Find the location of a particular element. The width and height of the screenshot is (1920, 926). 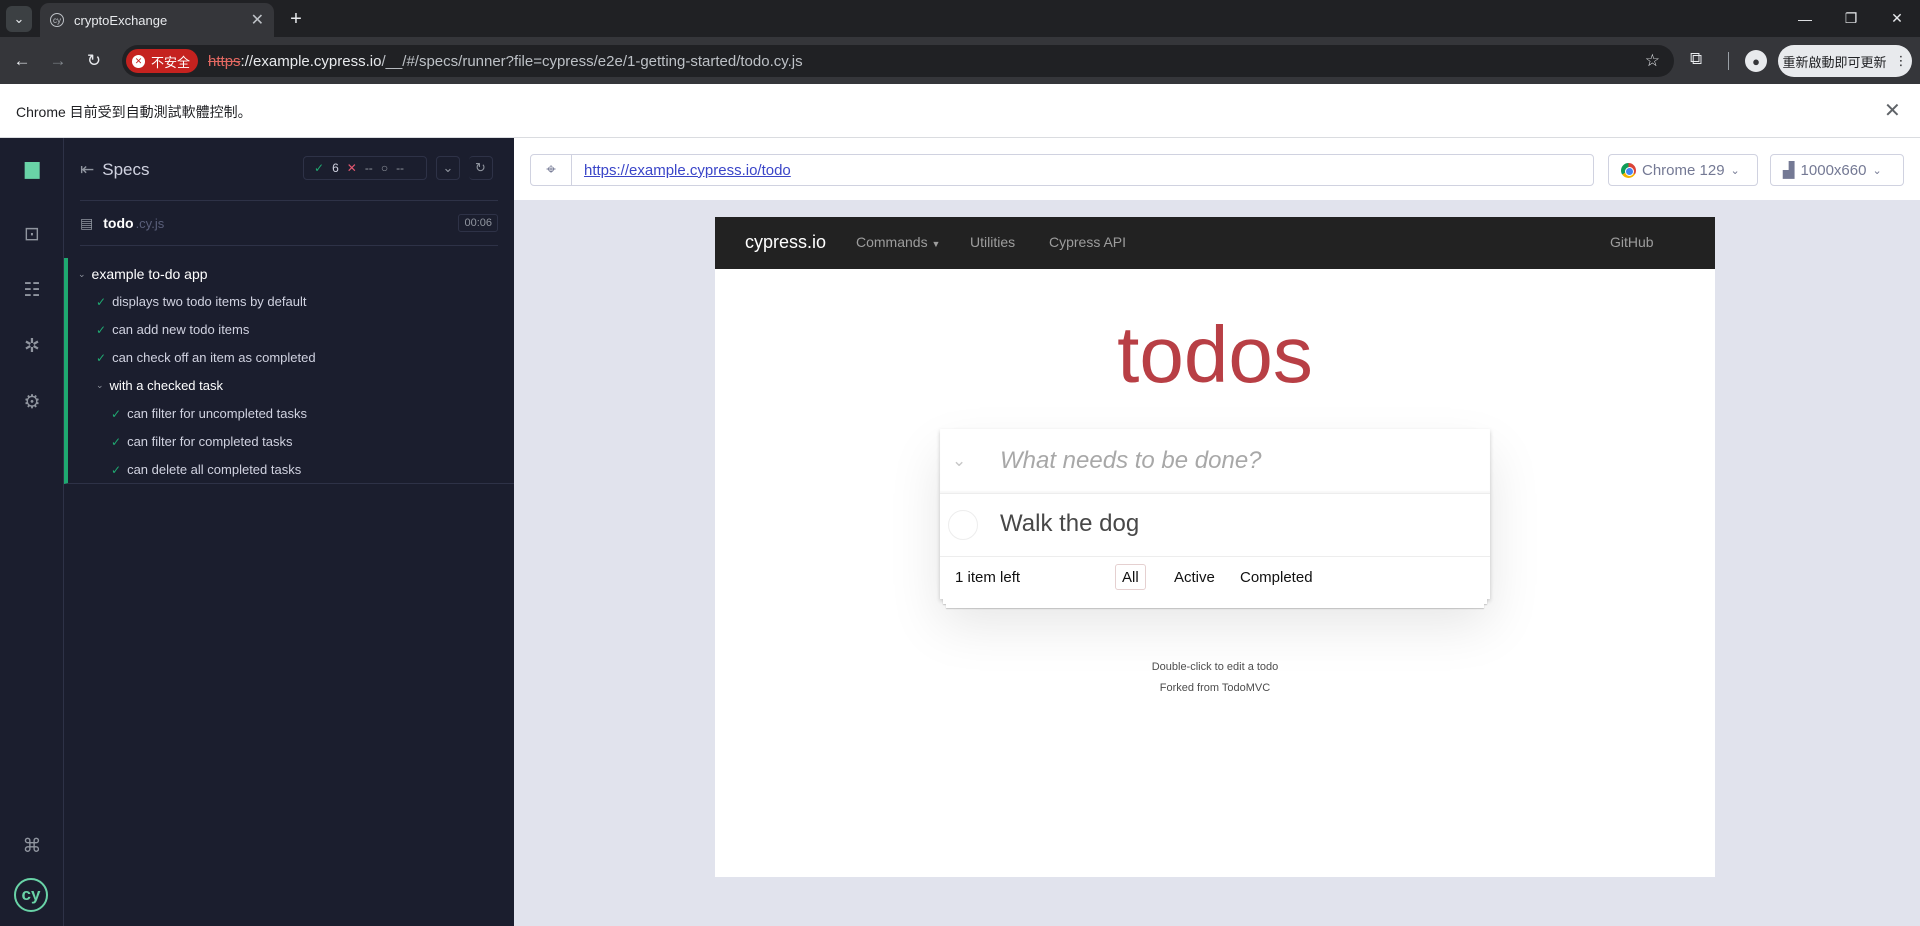

info-line: Forked from TodoMVC is located at coordinates (1215, 688).